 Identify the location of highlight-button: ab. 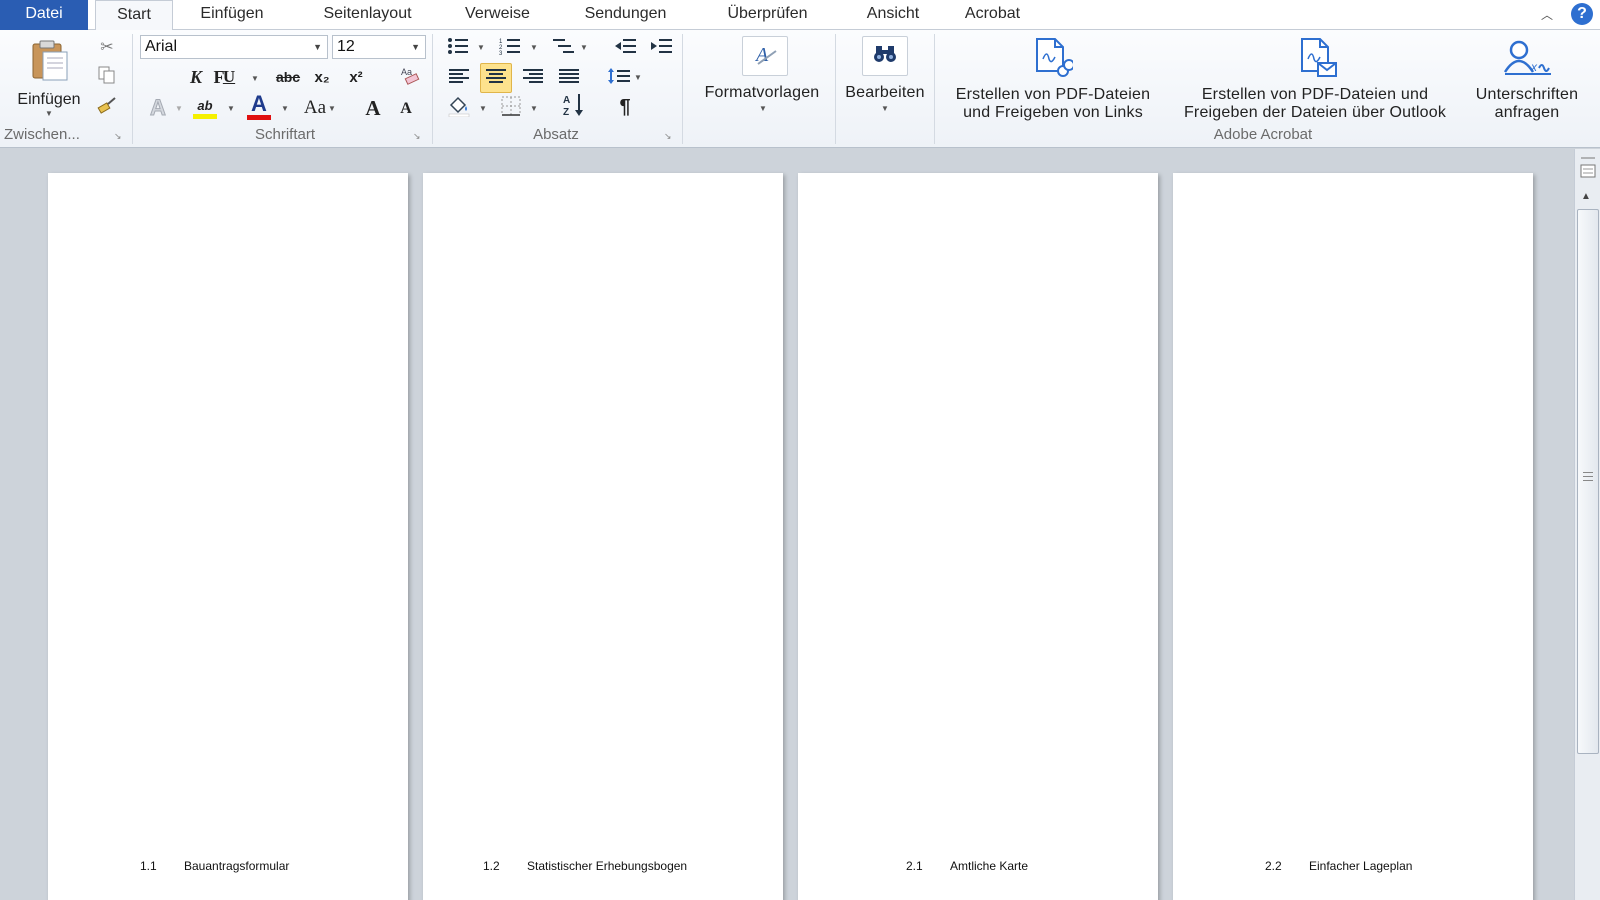
(205, 108).